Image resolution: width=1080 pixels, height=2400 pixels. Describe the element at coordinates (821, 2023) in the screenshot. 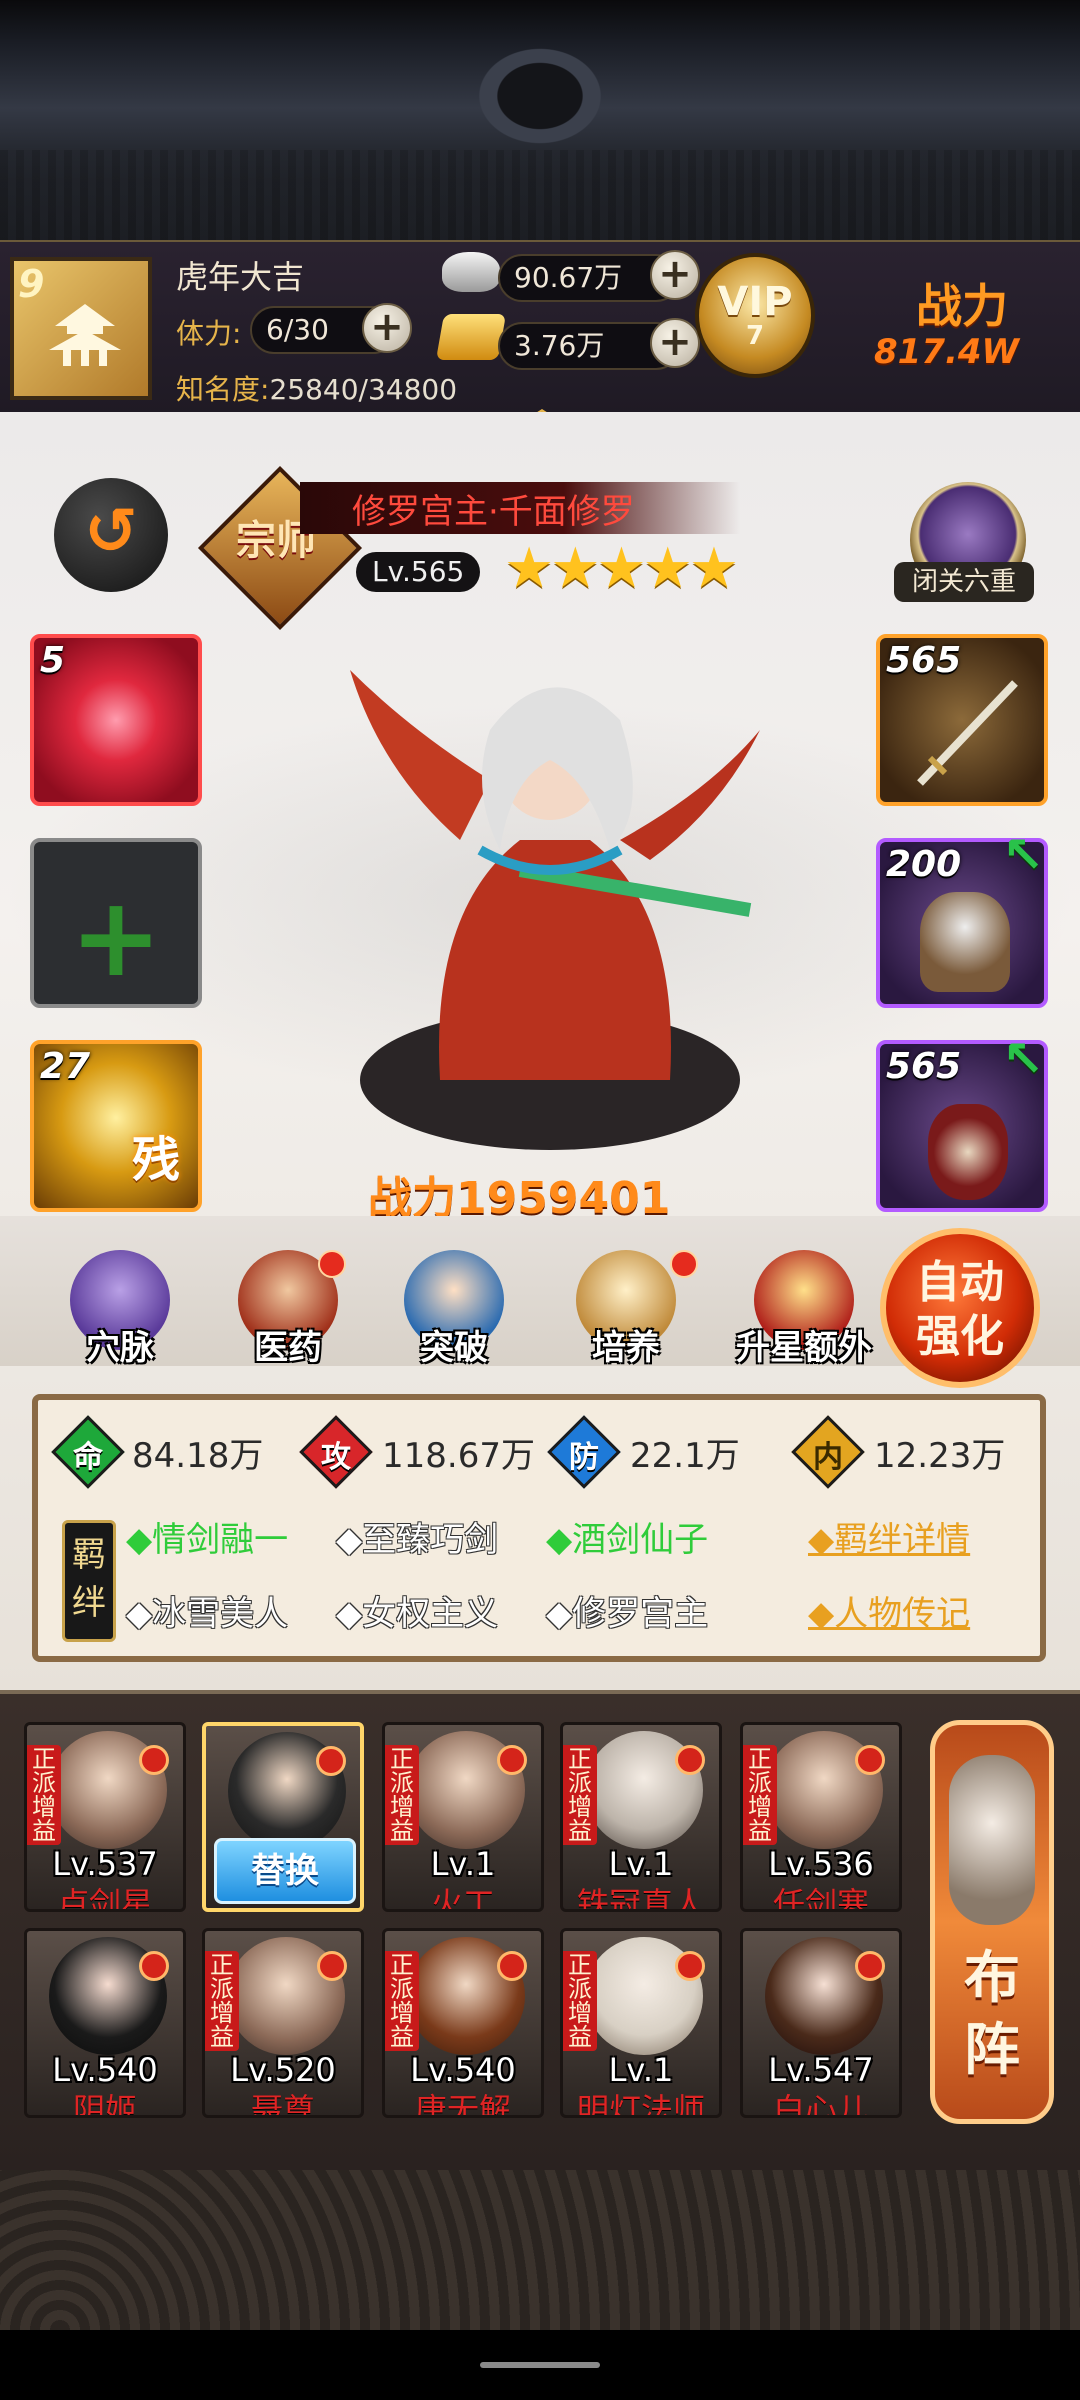

I see `roster-card: Lv.547 白心儿` at that location.